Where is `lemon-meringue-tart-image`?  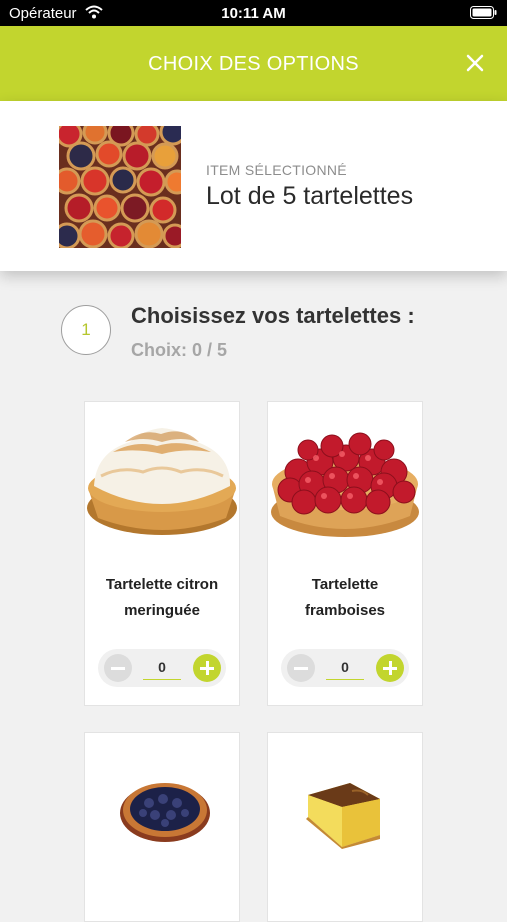
lemon-meringue-tart-image is located at coordinates (162, 481).